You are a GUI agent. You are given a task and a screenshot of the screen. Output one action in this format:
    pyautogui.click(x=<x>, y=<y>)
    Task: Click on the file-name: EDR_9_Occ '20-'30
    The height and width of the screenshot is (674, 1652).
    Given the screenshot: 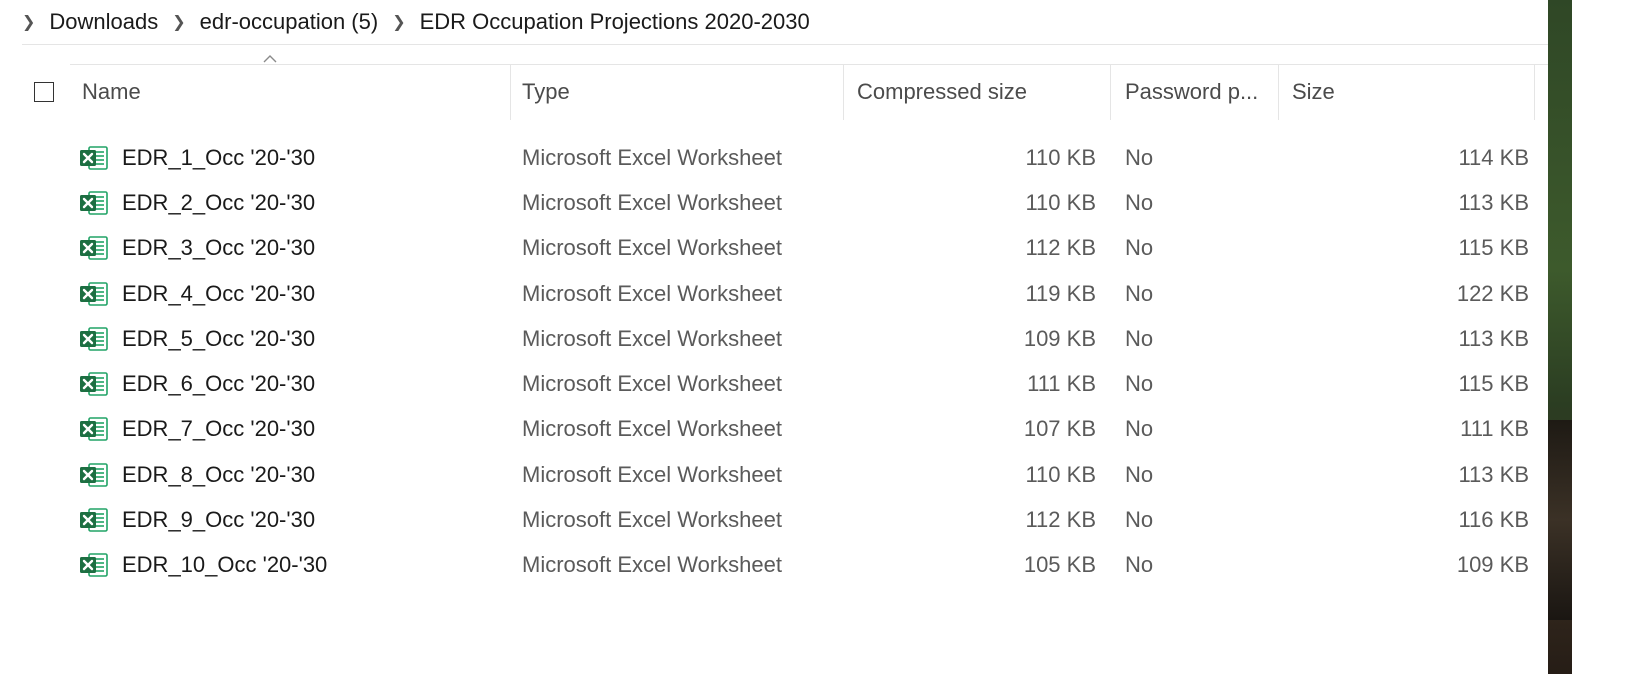 What is the action you would take?
    pyautogui.click(x=219, y=520)
    